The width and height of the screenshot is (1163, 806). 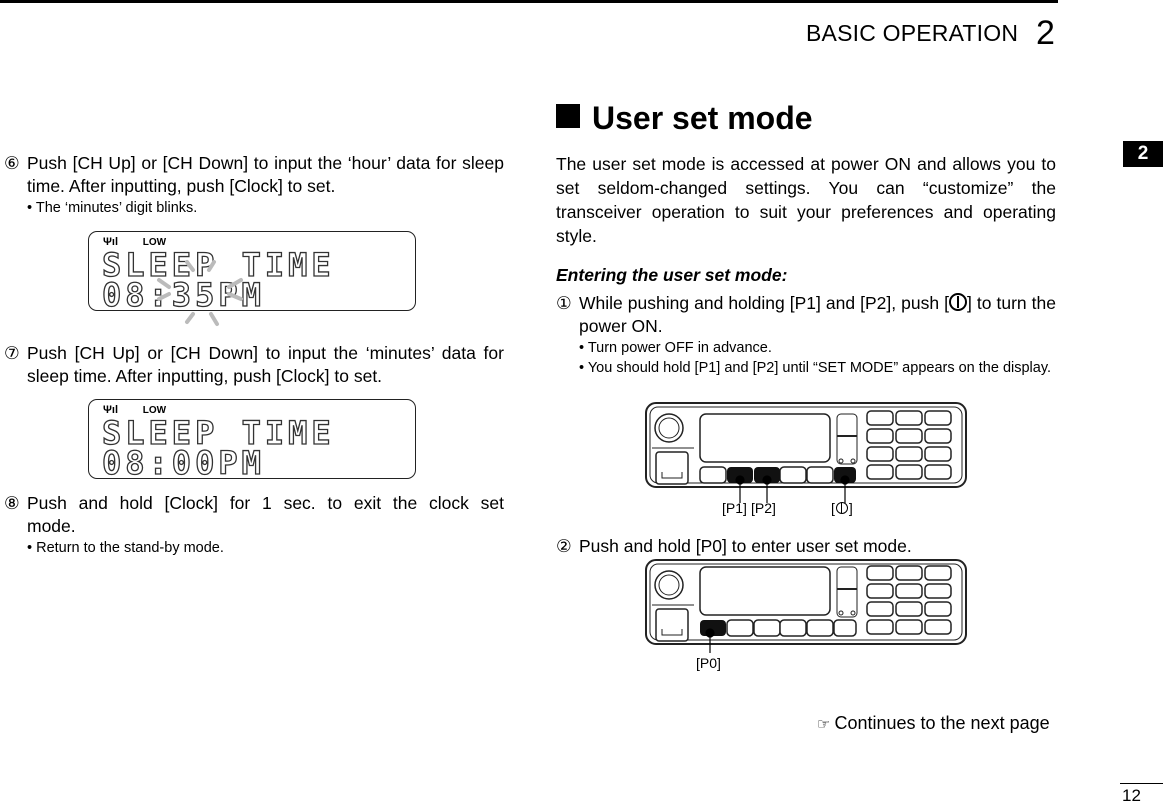 I want to click on label-power: [], so click(x=842, y=508).